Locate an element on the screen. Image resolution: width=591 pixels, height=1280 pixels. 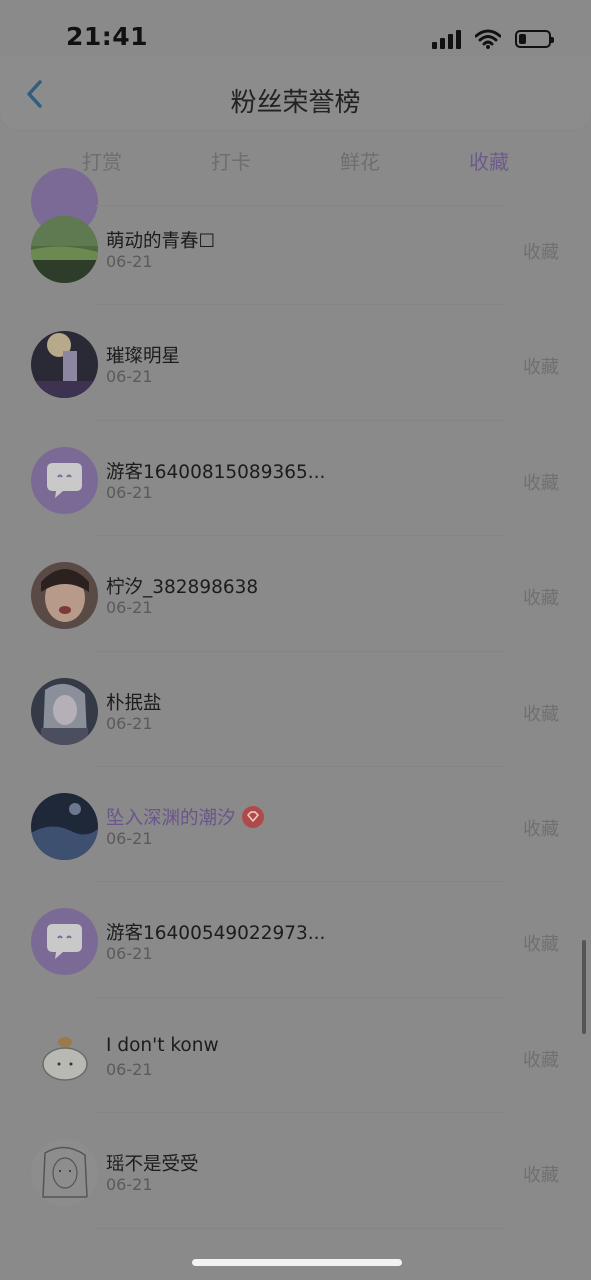
list-item: 坠入深渊的潮汐 06-21 收藏 is located at coordinates (295, 825).